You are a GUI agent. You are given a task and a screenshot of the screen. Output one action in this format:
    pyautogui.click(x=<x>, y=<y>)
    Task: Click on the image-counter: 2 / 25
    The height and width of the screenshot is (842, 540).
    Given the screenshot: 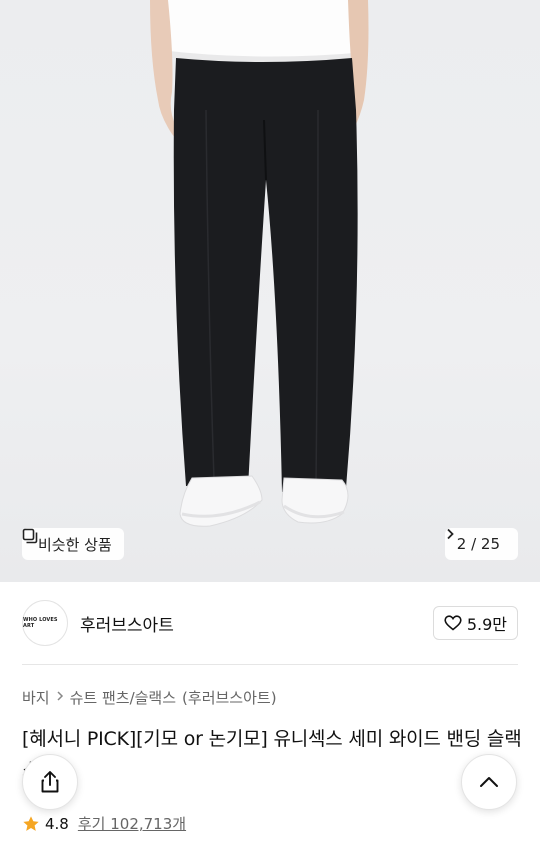 What is the action you would take?
    pyautogui.click(x=478, y=544)
    